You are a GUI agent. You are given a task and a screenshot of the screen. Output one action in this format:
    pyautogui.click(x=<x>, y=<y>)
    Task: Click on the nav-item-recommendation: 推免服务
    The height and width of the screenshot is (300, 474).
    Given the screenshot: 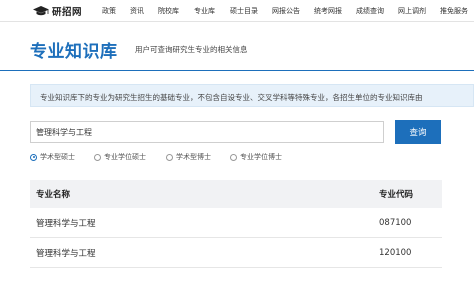 What is the action you would take?
    pyautogui.click(x=454, y=11)
    